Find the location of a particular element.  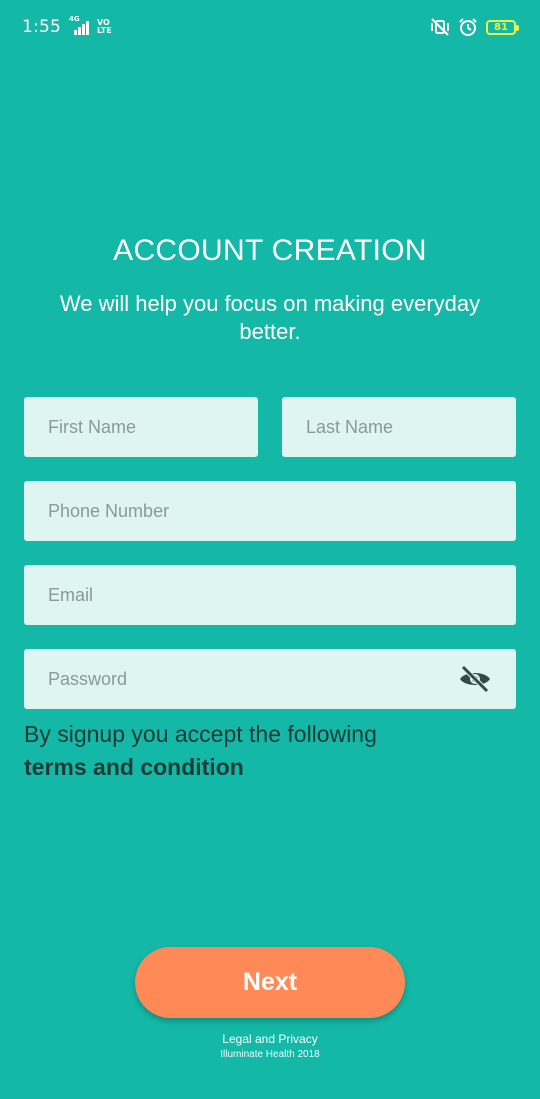

network-type: 4G is located at coordinates (74, 19).